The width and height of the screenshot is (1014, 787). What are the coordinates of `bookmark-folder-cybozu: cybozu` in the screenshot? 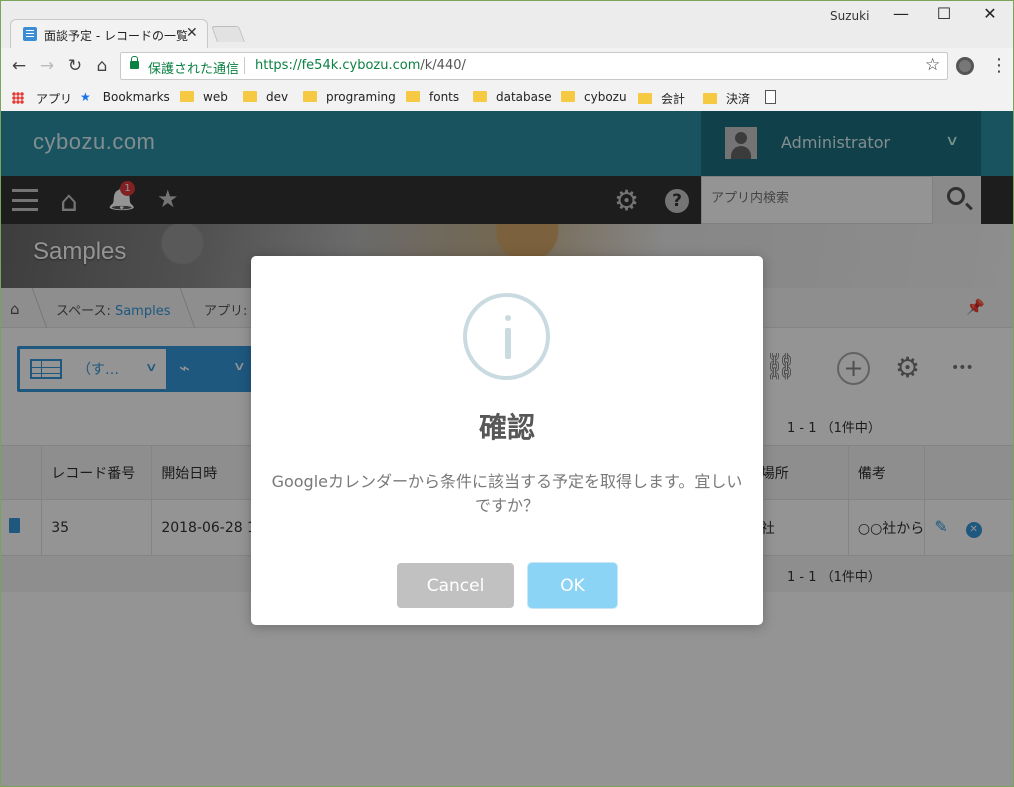 It's located at (594, 97).